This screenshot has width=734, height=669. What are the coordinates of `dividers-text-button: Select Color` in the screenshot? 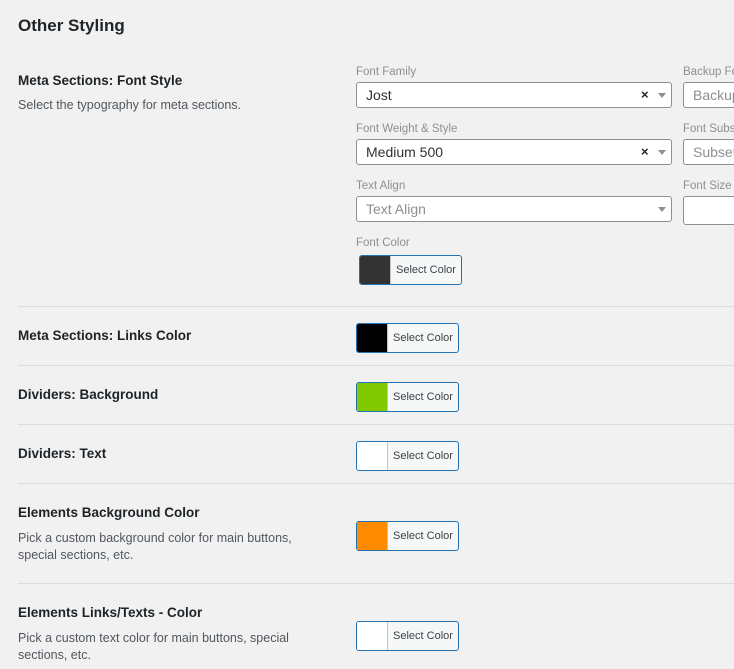 It's located at (407, 456).